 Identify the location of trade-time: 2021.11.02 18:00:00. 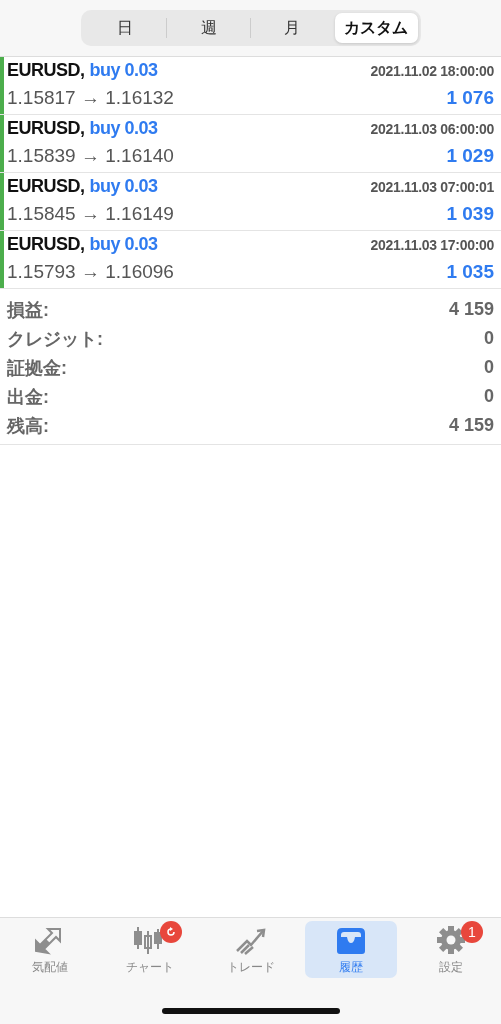
(432, 71).